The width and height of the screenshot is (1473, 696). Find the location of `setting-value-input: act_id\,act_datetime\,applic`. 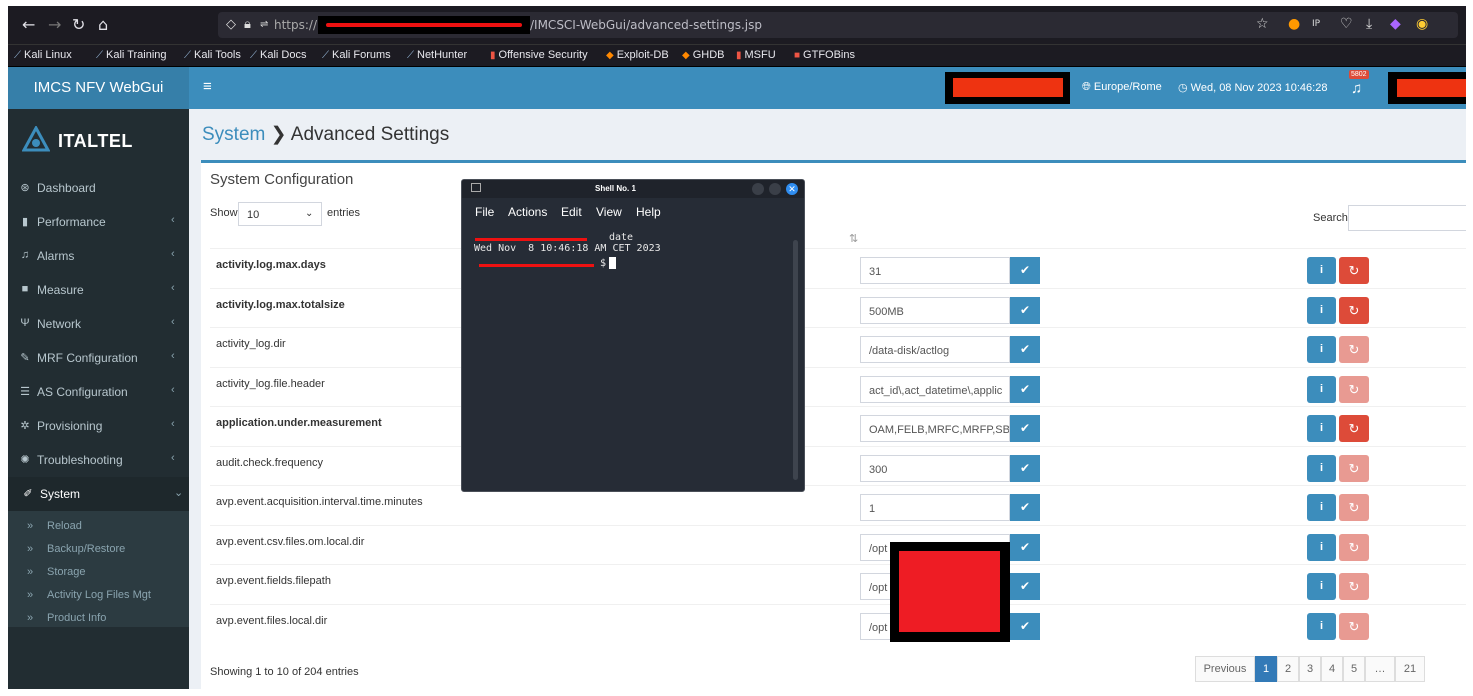

setting-value-input: act_id\,act_datetime\,applic is located at coordinates (935, 389).